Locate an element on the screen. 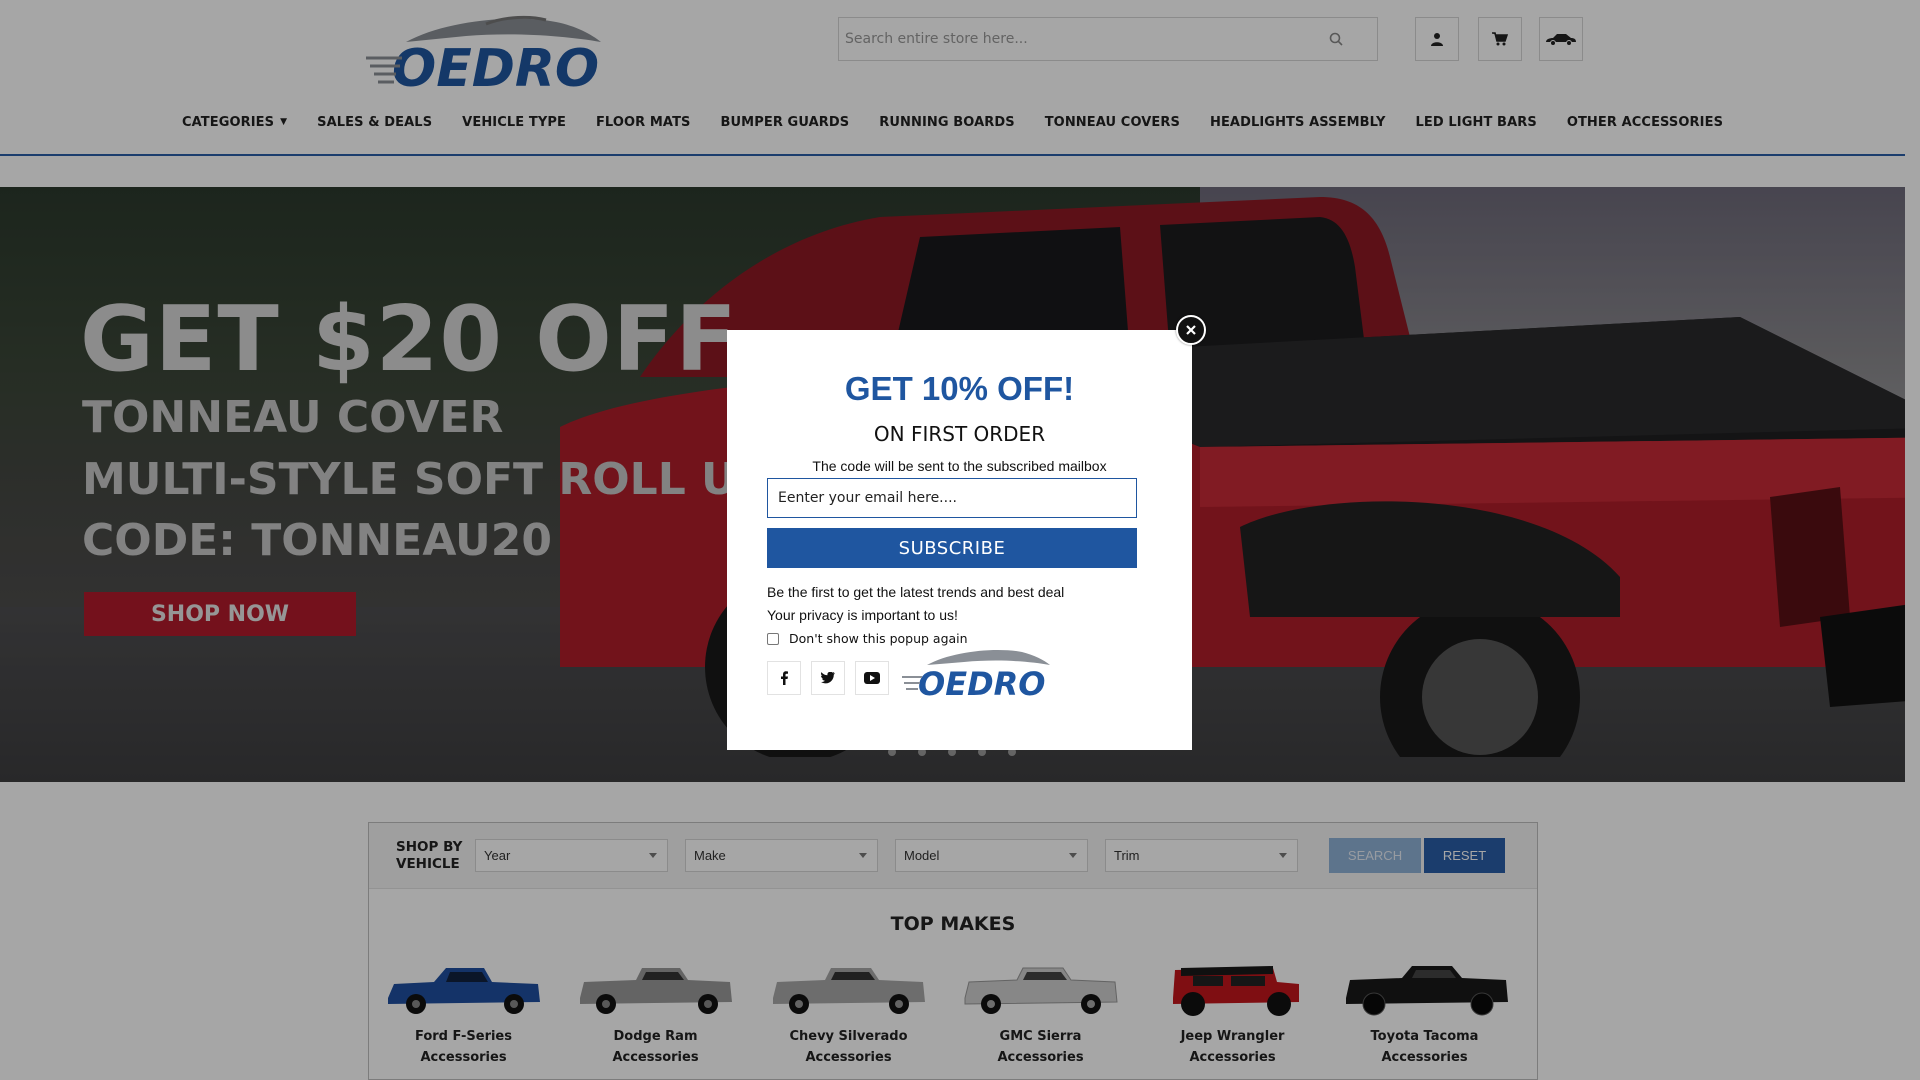 This screenshot has width=1920, height=1080. youtube-icon is located at coordinates (872, 678).